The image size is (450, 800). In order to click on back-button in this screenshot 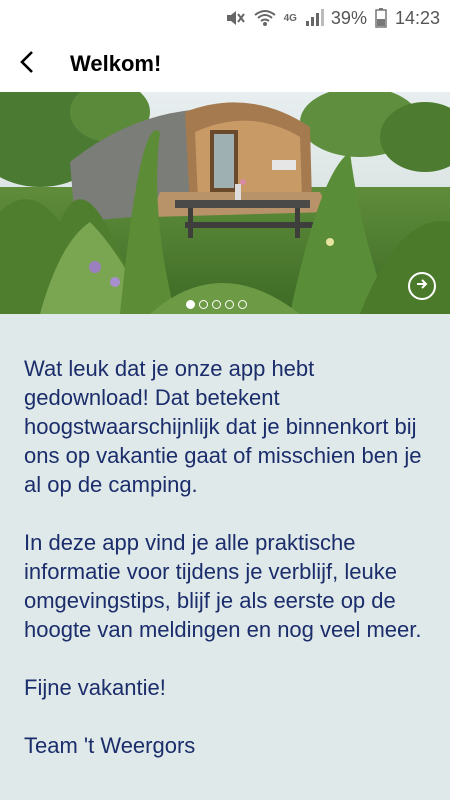, I will do `click(28, 64)`.